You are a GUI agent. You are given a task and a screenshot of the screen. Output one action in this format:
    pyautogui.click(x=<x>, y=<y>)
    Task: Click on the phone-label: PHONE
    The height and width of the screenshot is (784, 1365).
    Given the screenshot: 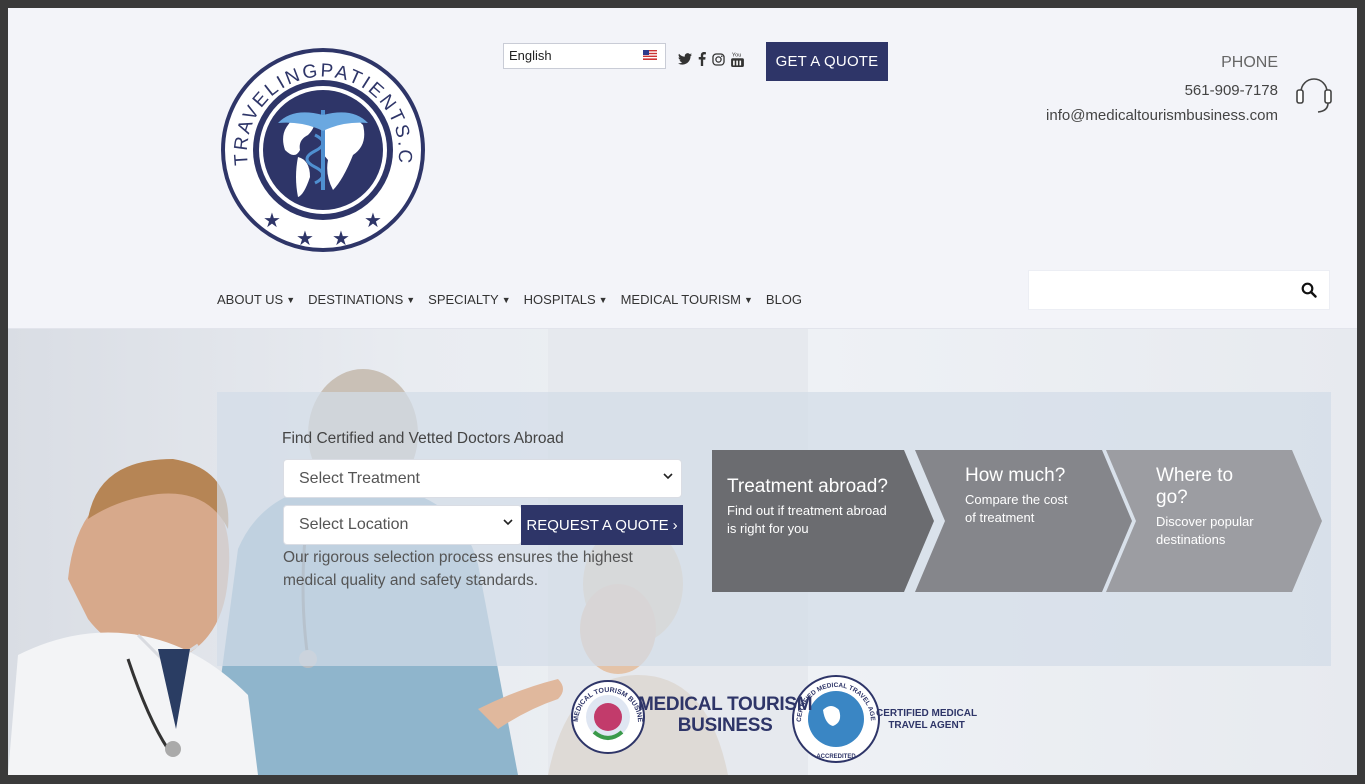 What is the action you would take?
    pyautogui.click(x=1249, y=62)
    